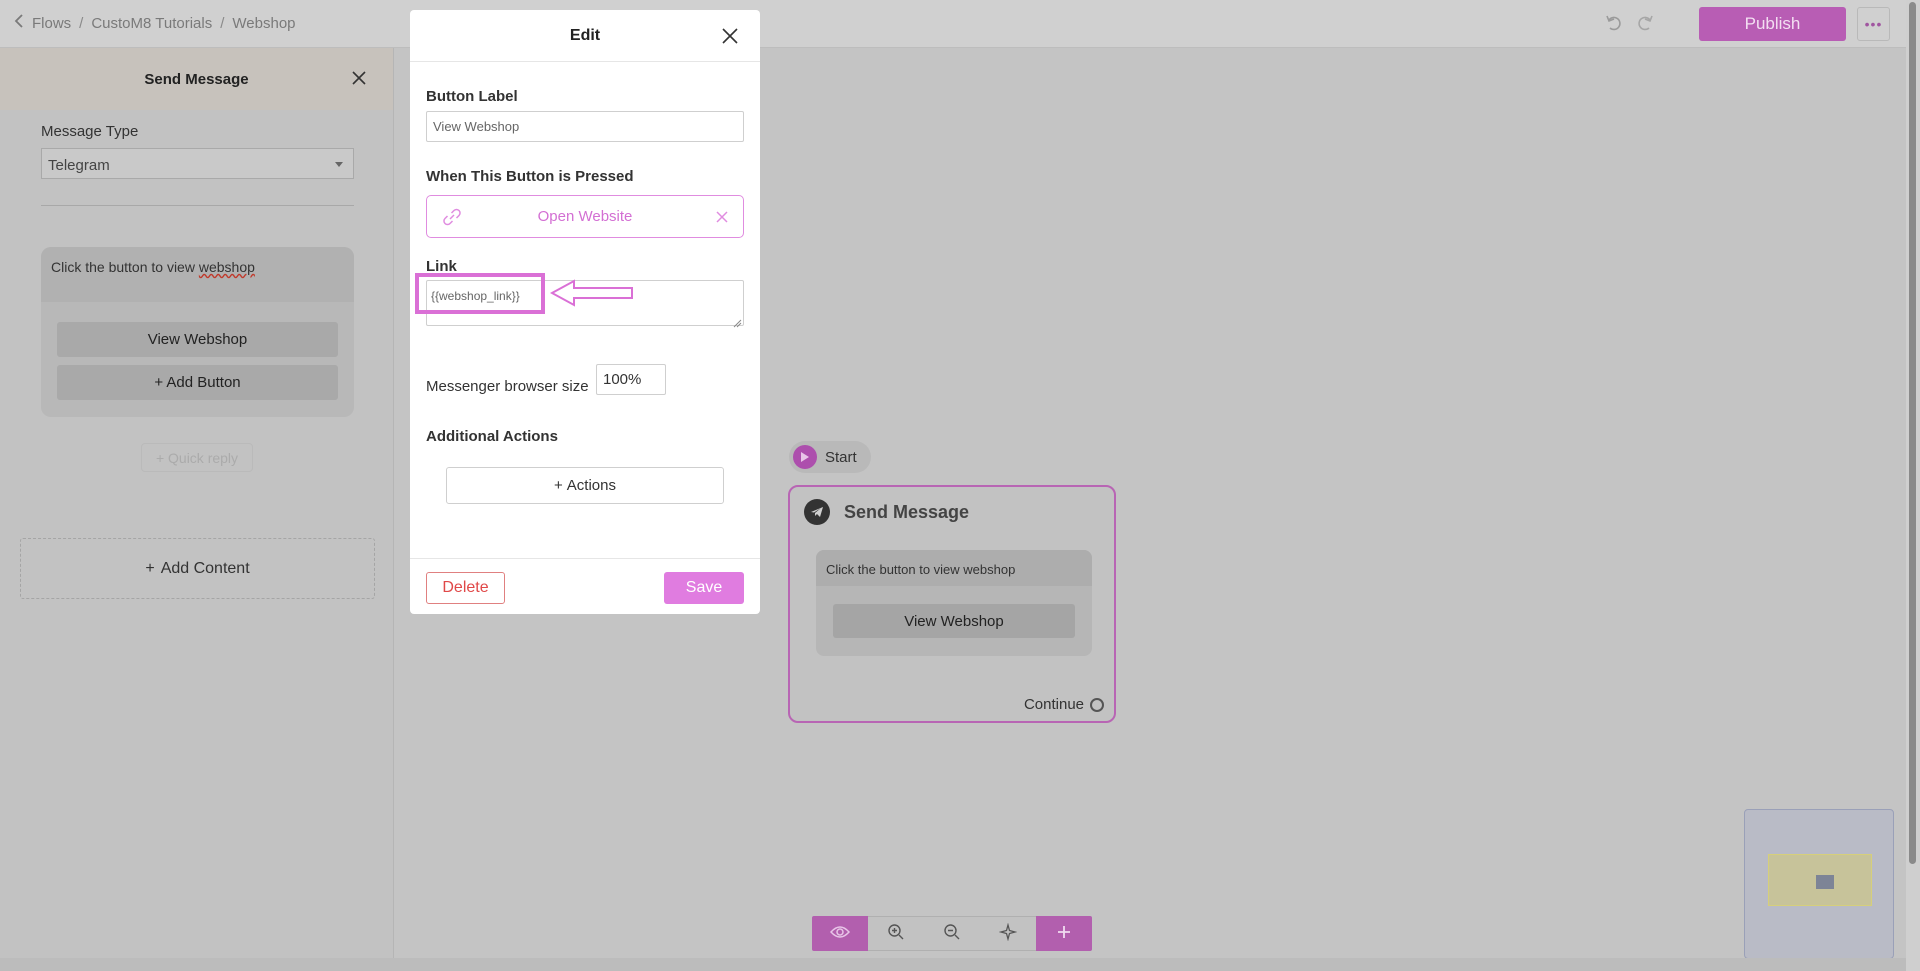 The width and height of the screenshot is (1920, 971). I want to click on telegram-icon, so click(817, 512).